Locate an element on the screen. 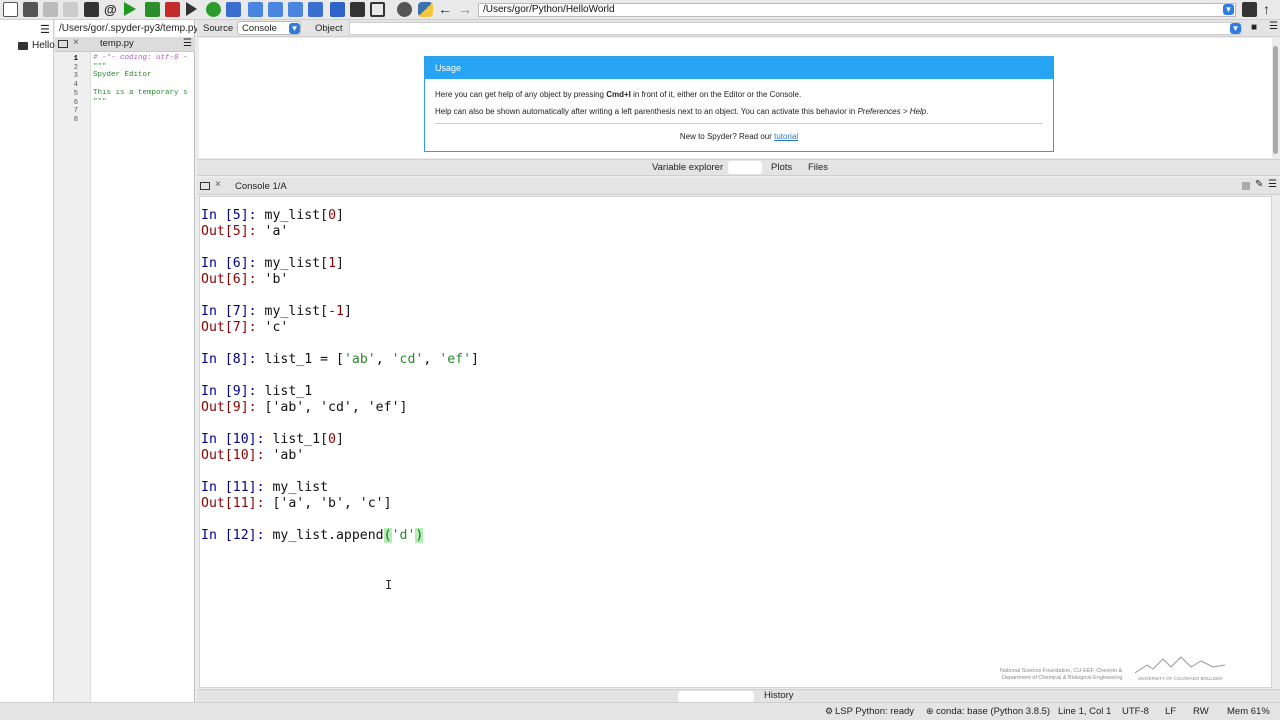 The image size is (1280, 720). code-line: This is a temporary s is located at coordinates (143, 93).